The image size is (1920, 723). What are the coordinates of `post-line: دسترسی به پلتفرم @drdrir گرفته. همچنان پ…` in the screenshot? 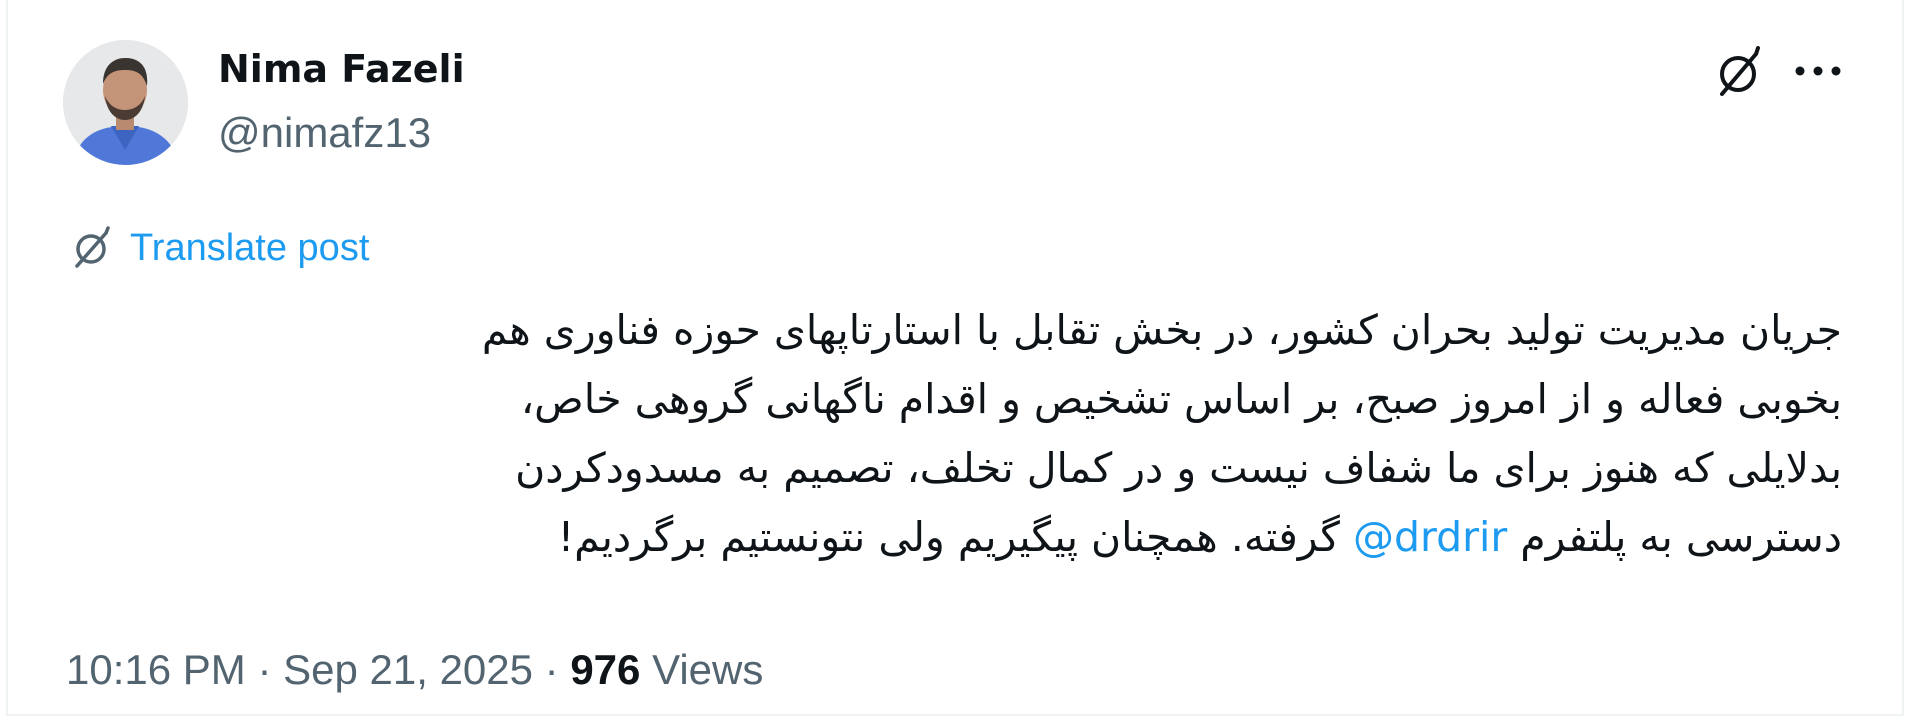 It's located at (992, 537).